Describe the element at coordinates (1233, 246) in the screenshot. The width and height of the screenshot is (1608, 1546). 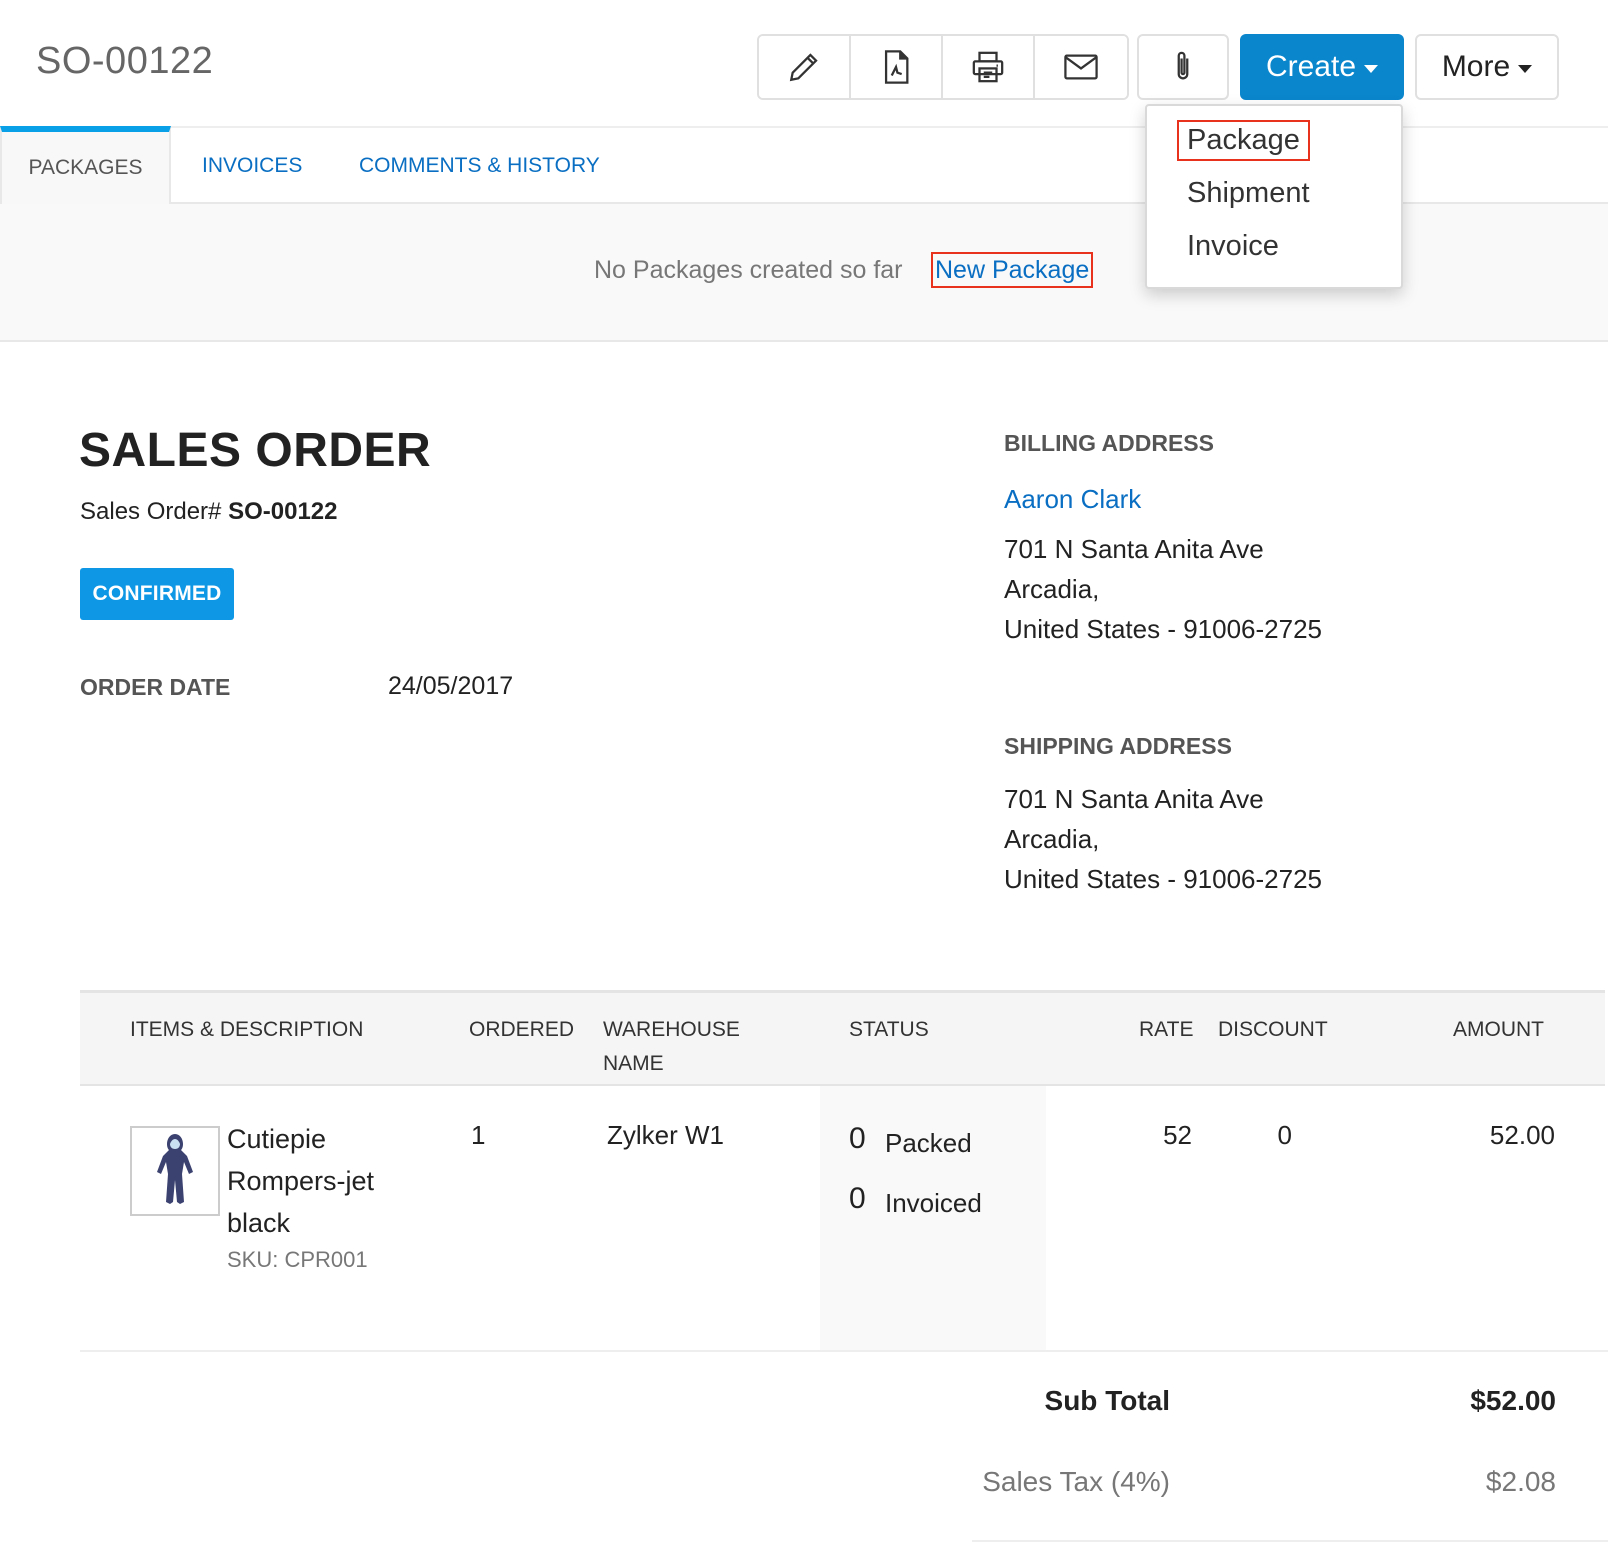
I see `menu-item-invoice: Invoice` at that location.